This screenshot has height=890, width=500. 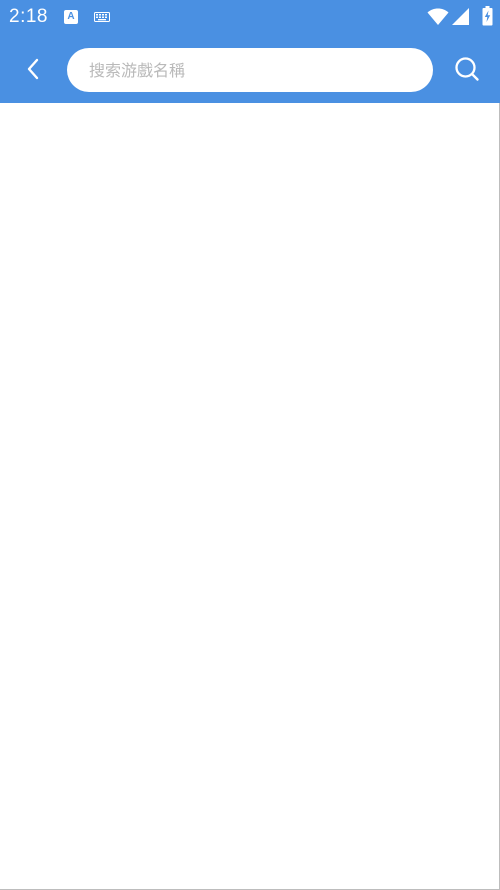 I want to click on a-notification-icon: A, so click(x=71, y=17).